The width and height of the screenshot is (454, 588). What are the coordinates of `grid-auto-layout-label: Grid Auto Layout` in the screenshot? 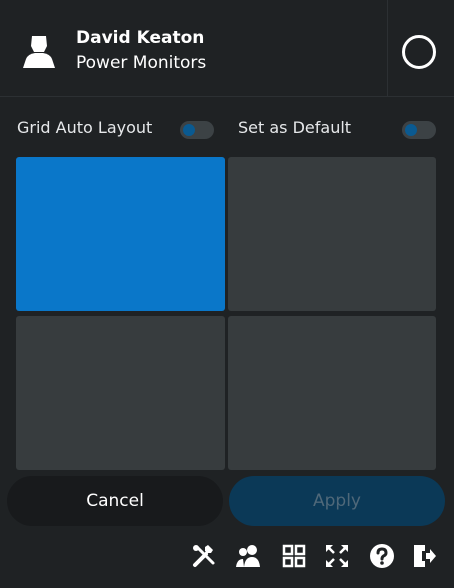 It's located at (85, 127).